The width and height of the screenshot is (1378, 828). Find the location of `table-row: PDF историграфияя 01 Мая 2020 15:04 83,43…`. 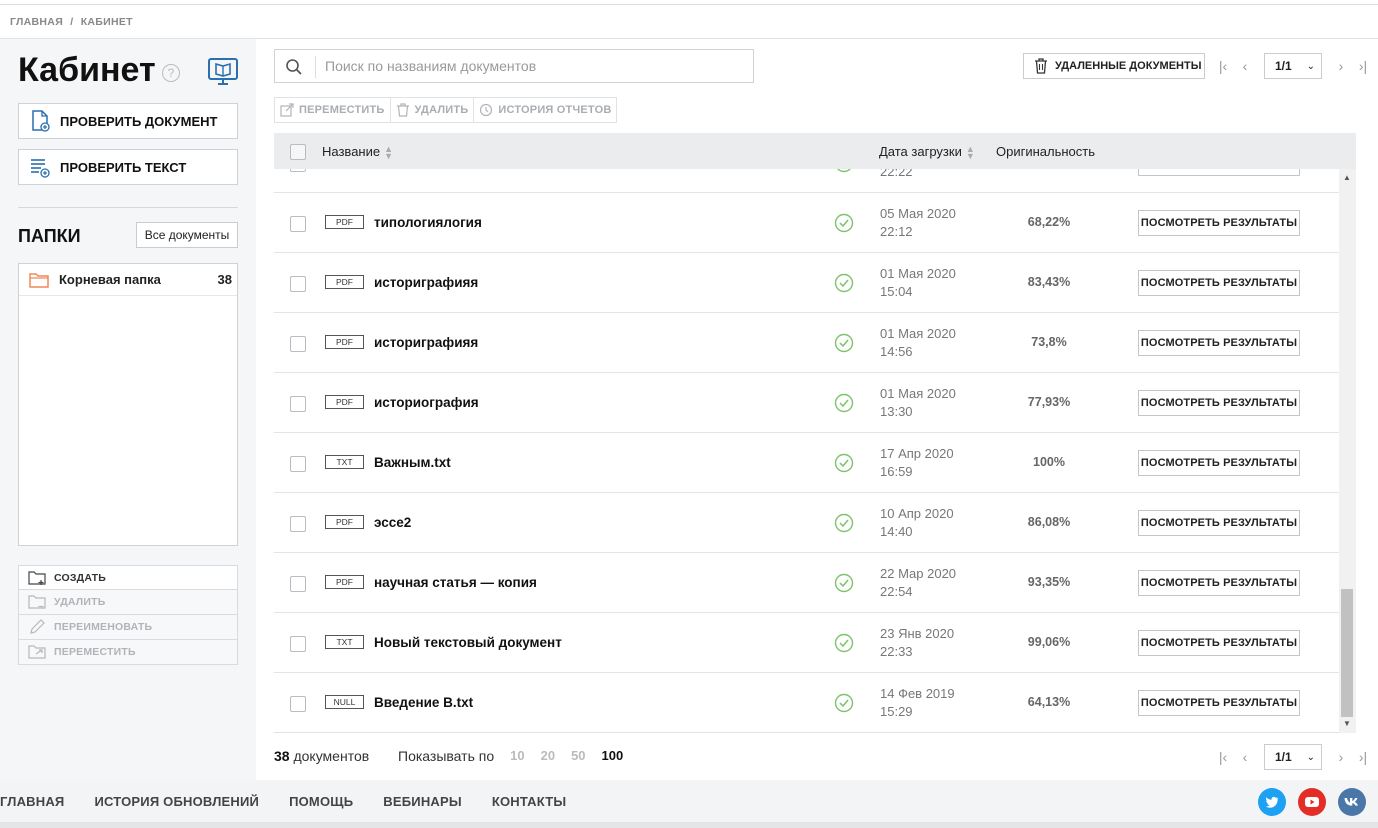

table-row: PDF историграфияя 01 Мая 2020 15:04 83,43… is located at coordinates (806, 283).